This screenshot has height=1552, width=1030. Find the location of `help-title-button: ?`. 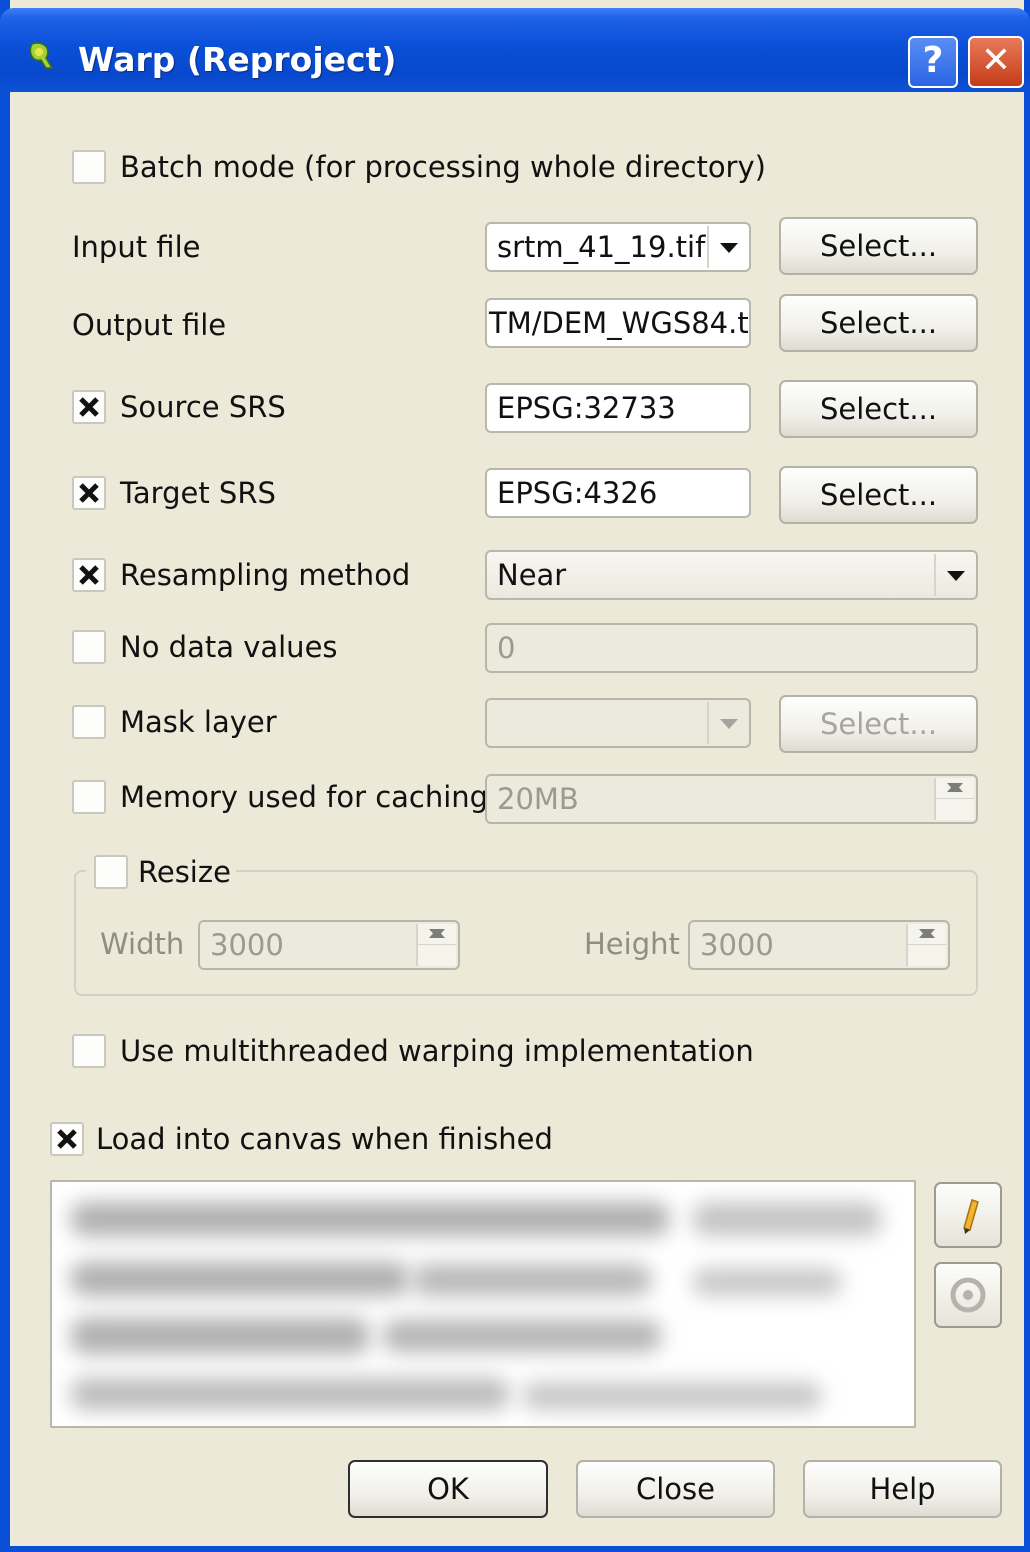

help-title-button: ? is located at coordinates (933, 62).